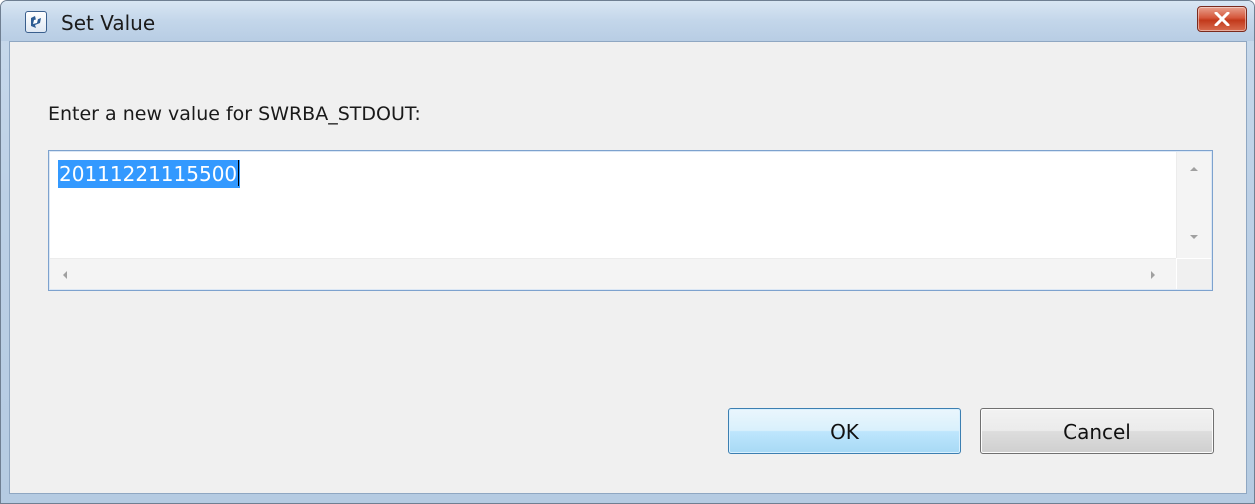  What do you see at coordinates (1194, 274) in the screenshot?
I see `scrollbar-corner` at bounding box center [1194, 274].